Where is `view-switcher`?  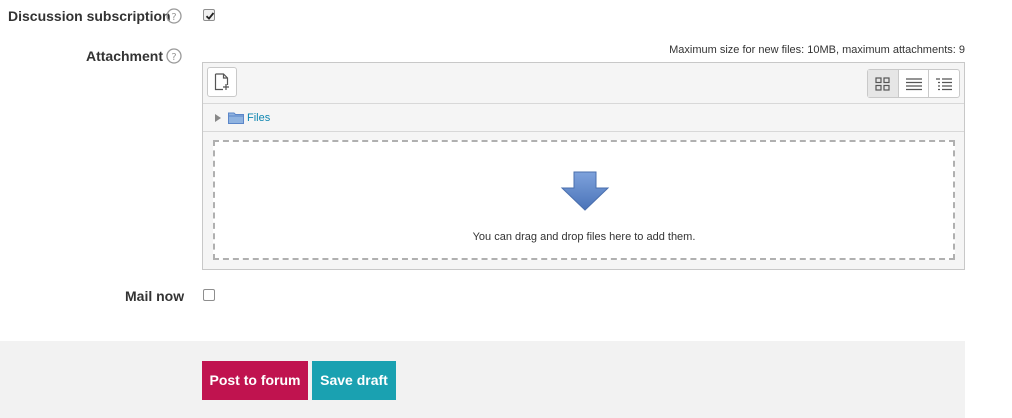
view-switcher is located at coordinates (913, 83).